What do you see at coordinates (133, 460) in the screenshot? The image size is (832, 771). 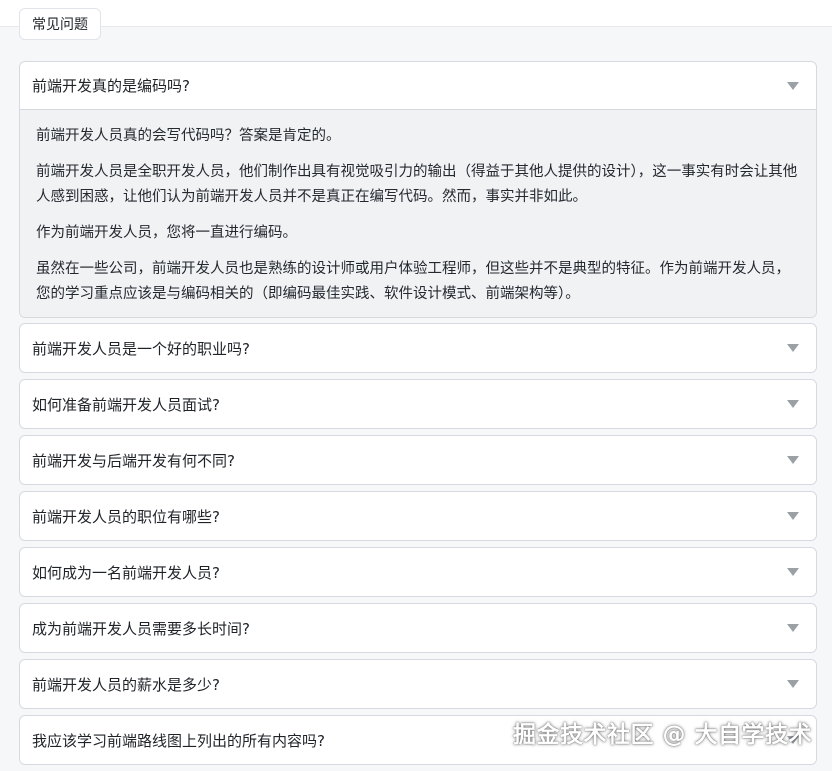 I see `faq-question-text: 前端开发与后端开发有何不同?` at bounding box center [133, 460].